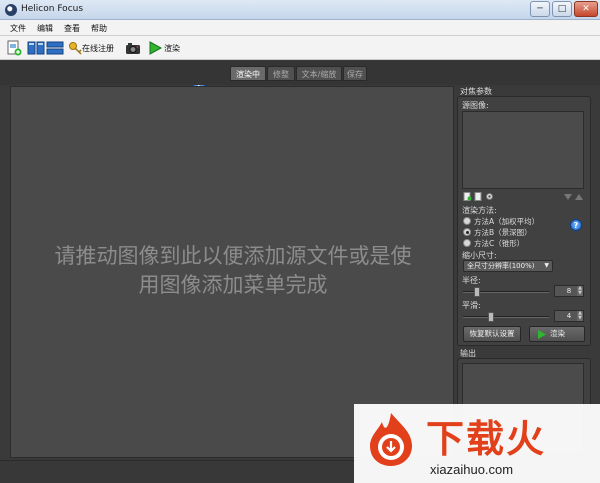  Describe the element at coordinates (471, 280) in the screenshot. I see `radius-label: 半径:` at that location.